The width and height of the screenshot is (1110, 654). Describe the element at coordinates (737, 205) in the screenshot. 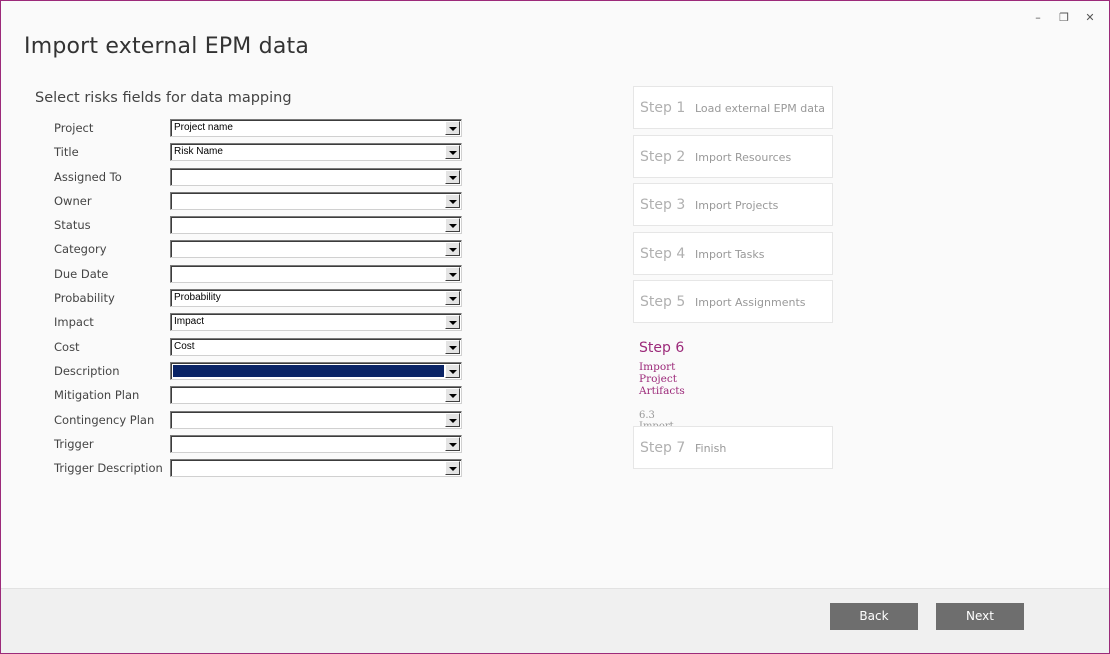

I see `step-name: Import Projects` at that location.